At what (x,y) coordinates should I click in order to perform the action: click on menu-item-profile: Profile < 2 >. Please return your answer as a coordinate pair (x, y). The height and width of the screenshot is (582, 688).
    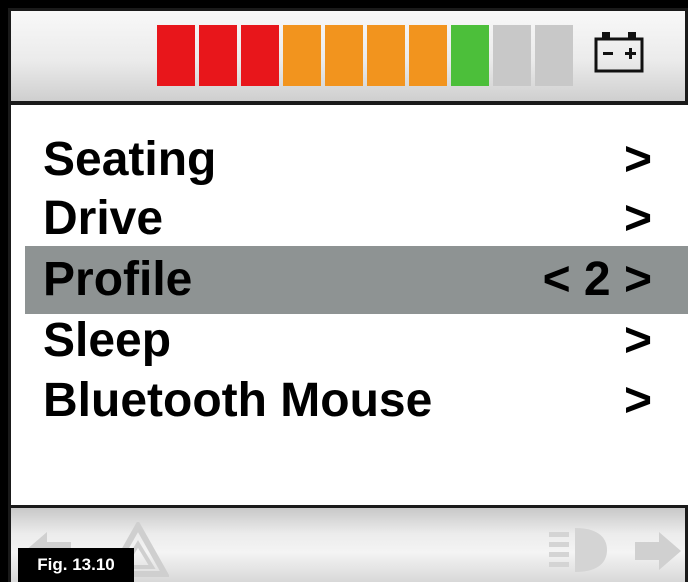
    Looking at the image, I should click on (356, 280).